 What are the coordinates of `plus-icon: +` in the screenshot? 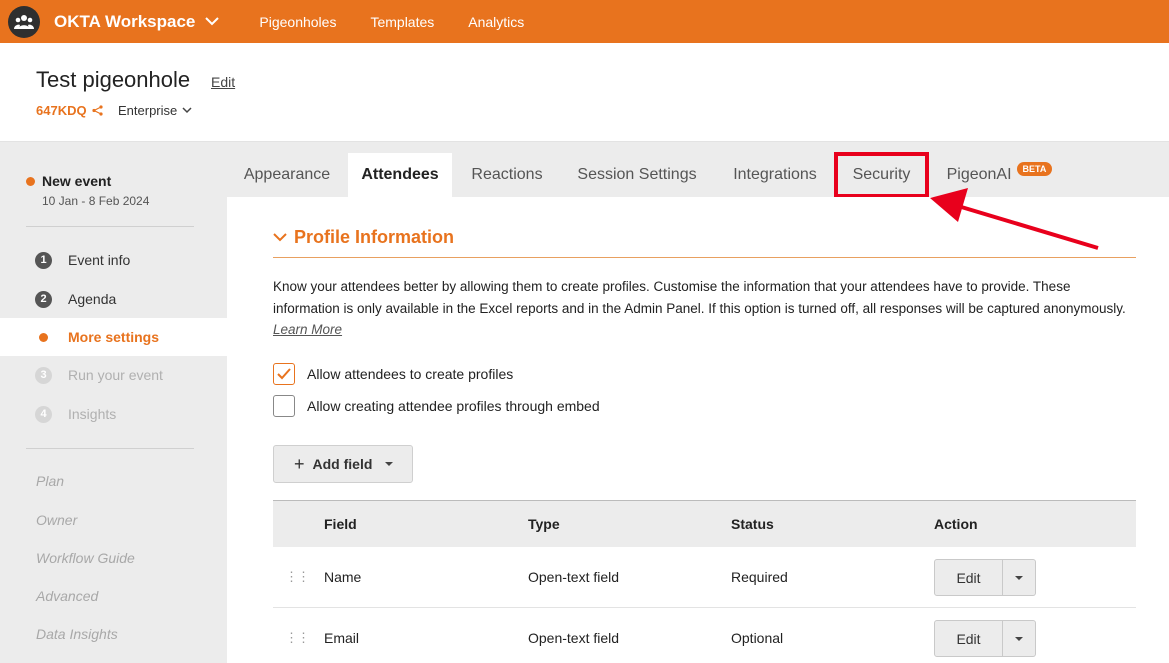 It's located at (299, 463).